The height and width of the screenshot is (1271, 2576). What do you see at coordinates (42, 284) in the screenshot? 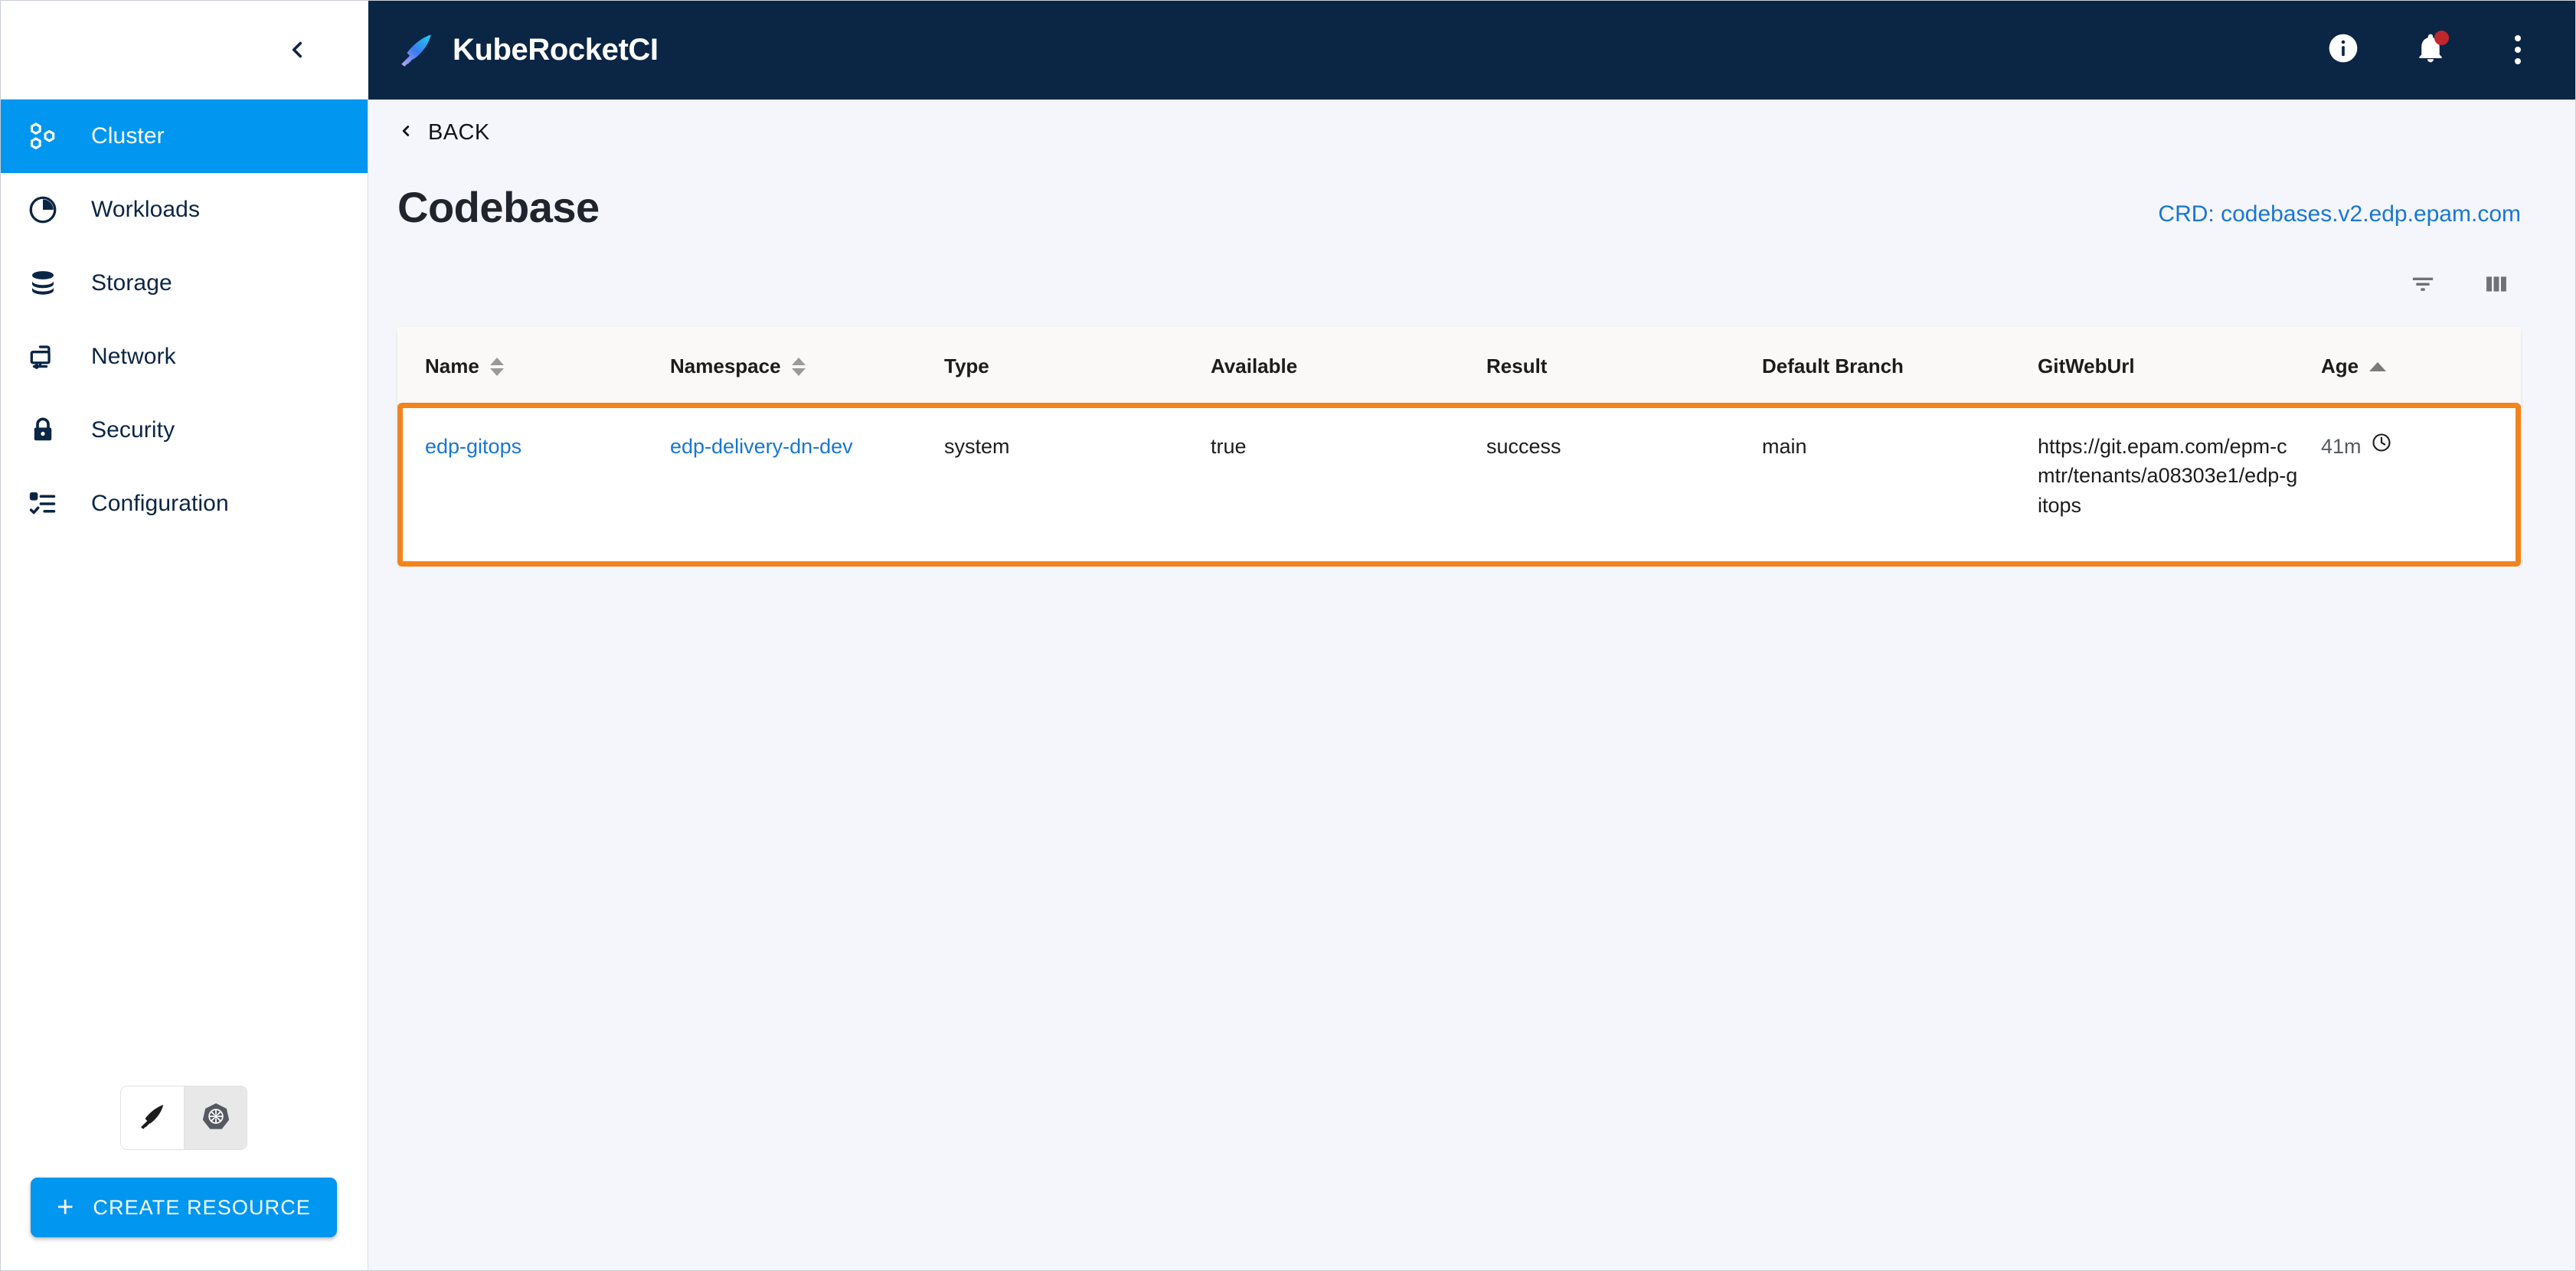
I see `storage-db-icon` at bounding box center [42, 284].